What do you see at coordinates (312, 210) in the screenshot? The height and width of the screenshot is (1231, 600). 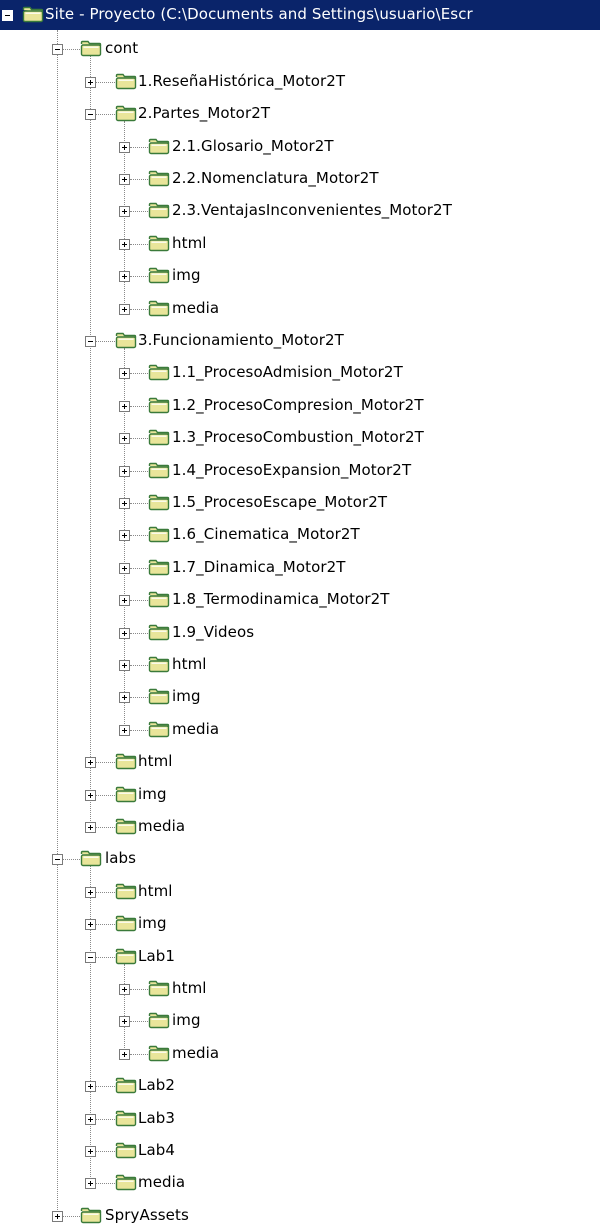 I see `tree-item-label: 2.3.VentajasInconvenientes_Motor2T` at bounding box center [312, 210].